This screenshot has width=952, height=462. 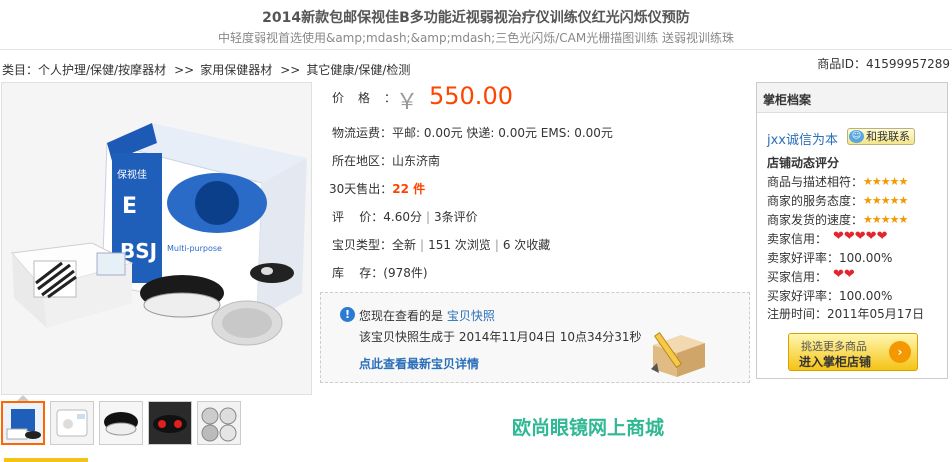 I want to click on enter-shop-line1: 挑选更多商品, so click(x=834, y=346).